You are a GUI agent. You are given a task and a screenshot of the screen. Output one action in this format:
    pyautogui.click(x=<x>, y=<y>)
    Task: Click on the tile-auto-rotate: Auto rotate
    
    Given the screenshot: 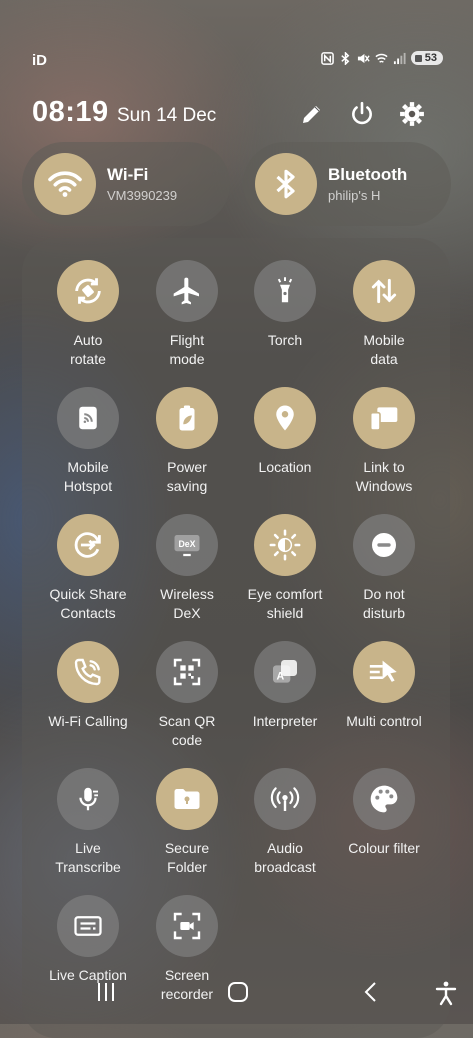 What is the action you would take?
    pyautogui.click(x=88, y=314)
    